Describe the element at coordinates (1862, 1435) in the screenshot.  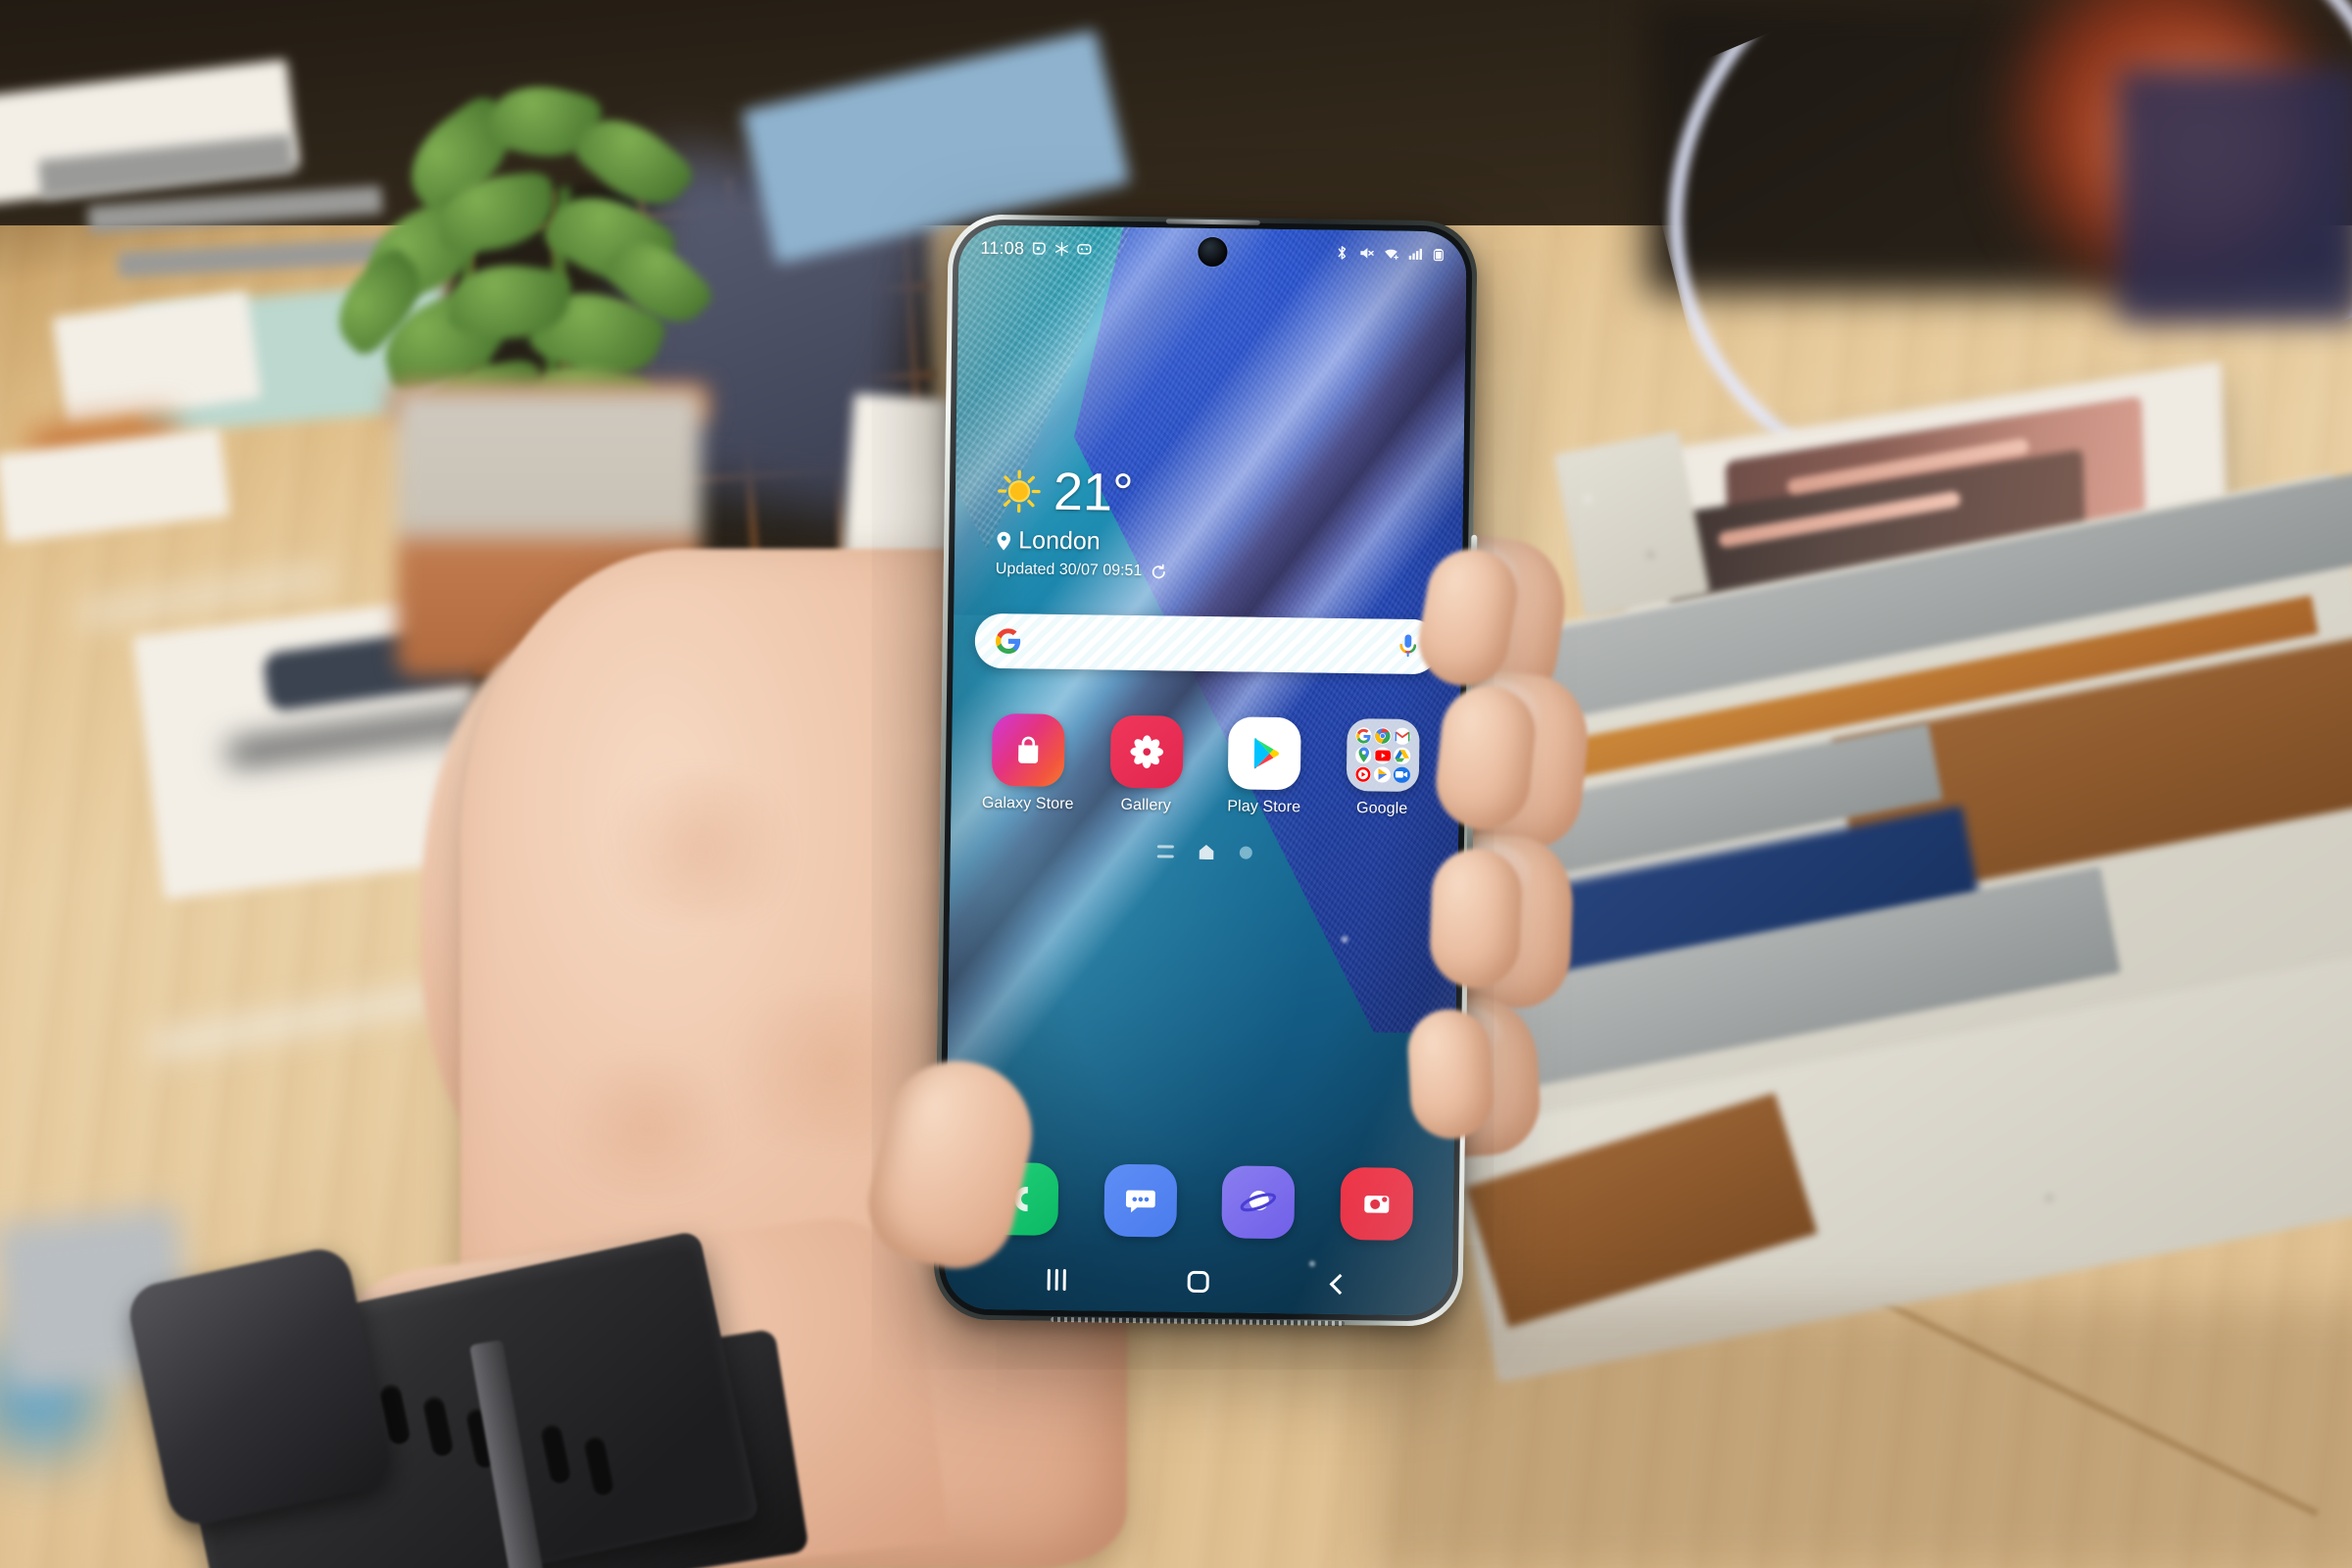
I see `table-shadow` at that location.